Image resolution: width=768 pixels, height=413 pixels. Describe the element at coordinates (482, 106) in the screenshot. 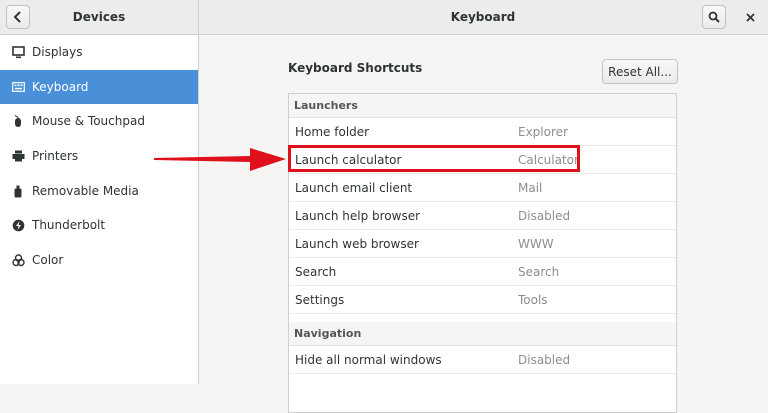

I see `group-header-launchers: Launchers` at that location.